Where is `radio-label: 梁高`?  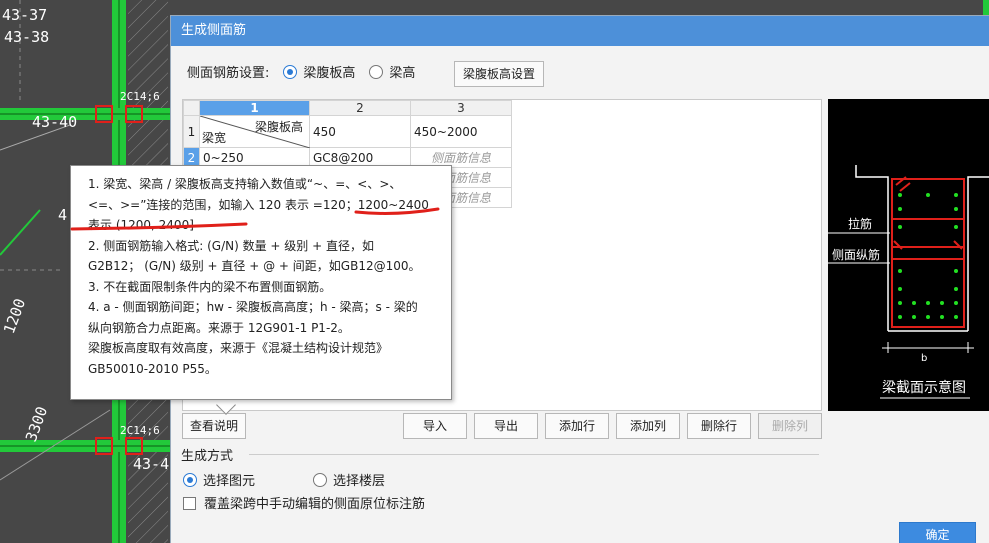 radio-label: 梁高 is located at coordinates (402, 73).